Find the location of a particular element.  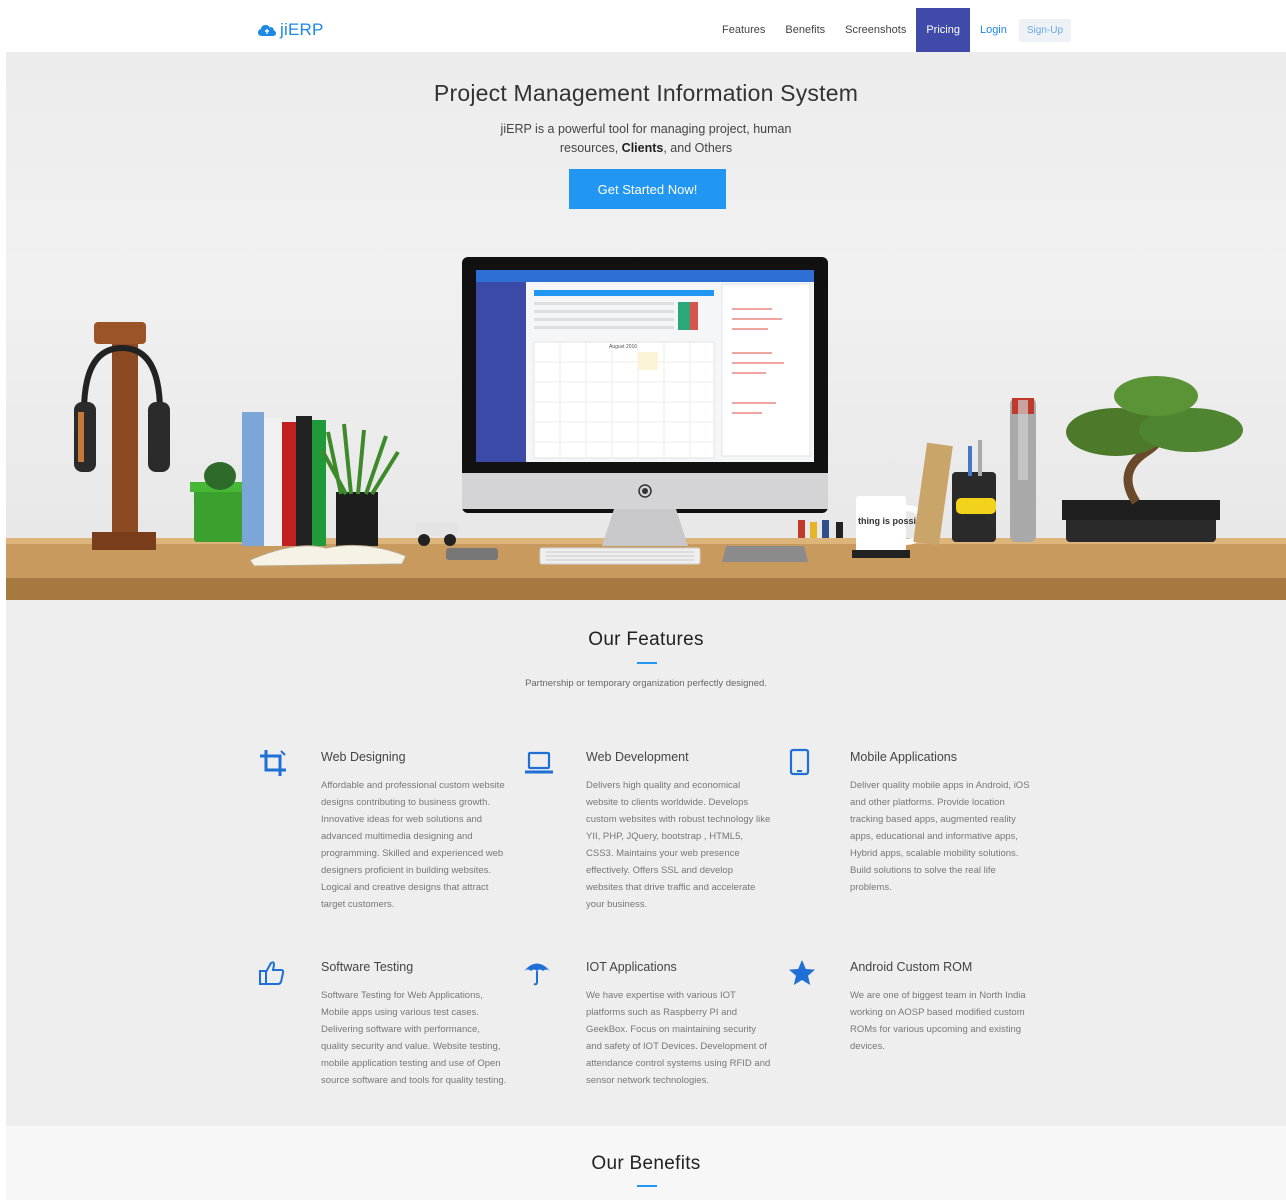

feature-title-software-testing: Software Testing is located at coordinates (367, 967).